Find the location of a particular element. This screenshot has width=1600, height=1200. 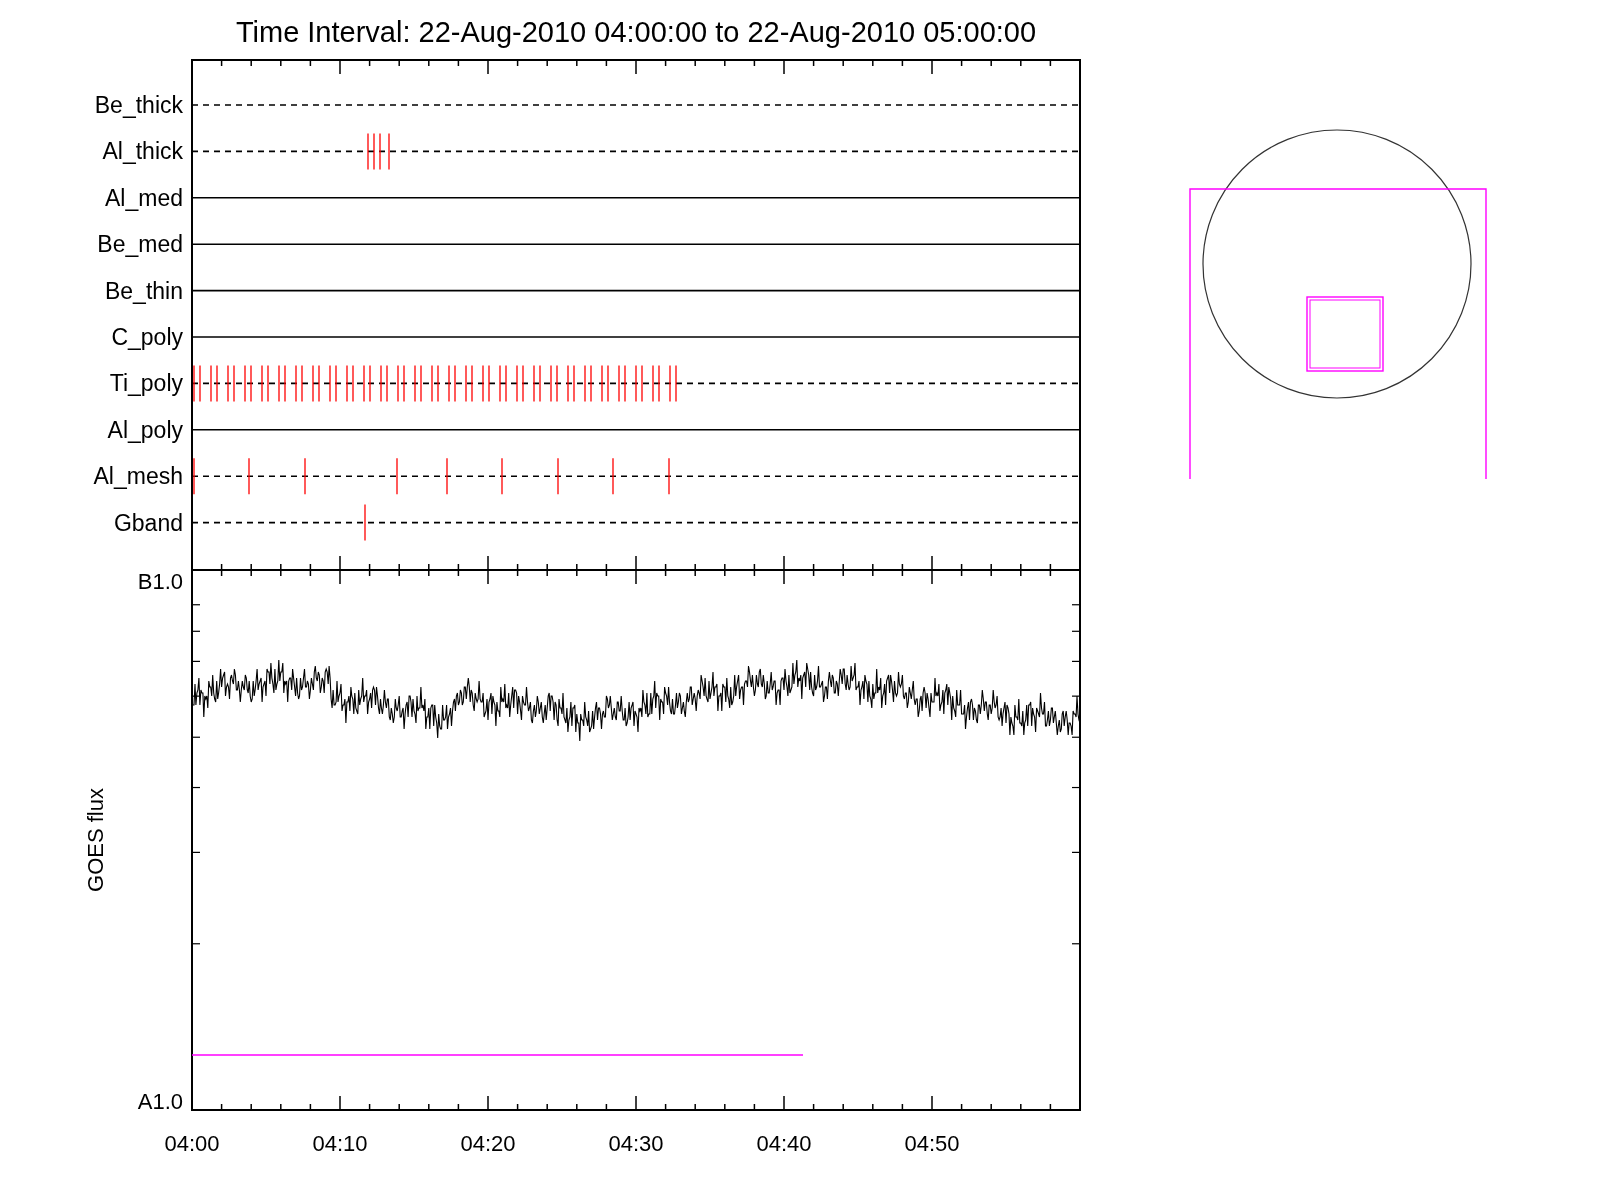

filter-label: Al_thick is located at coordinates (142, 151).